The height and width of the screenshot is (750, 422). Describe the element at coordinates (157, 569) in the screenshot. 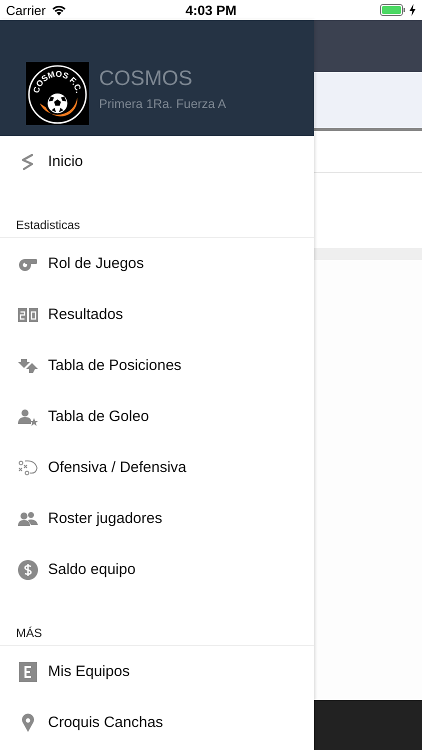

I see `menu-item: Saldo equipo` at that location.